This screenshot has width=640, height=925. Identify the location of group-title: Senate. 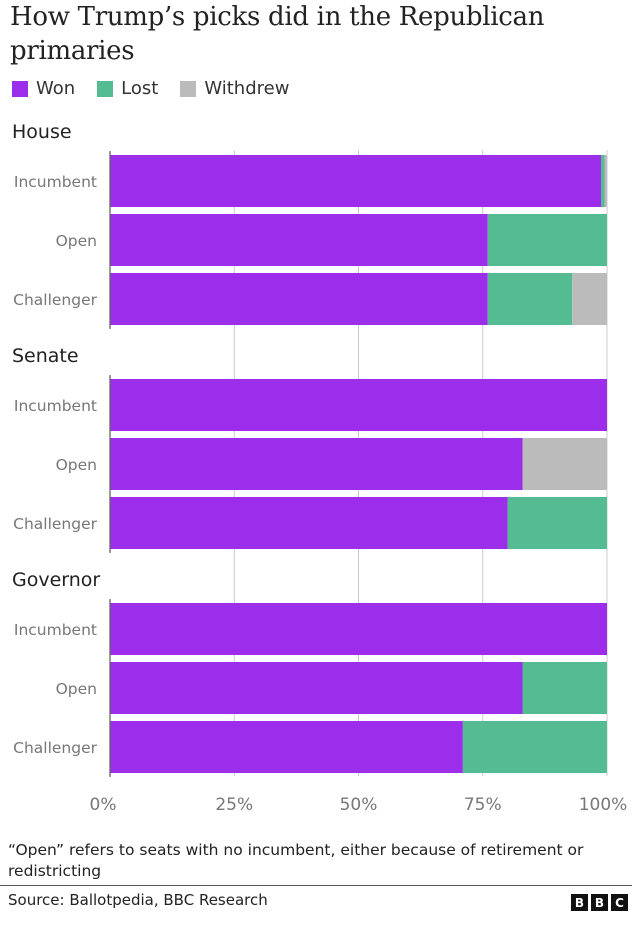
(45, 356).